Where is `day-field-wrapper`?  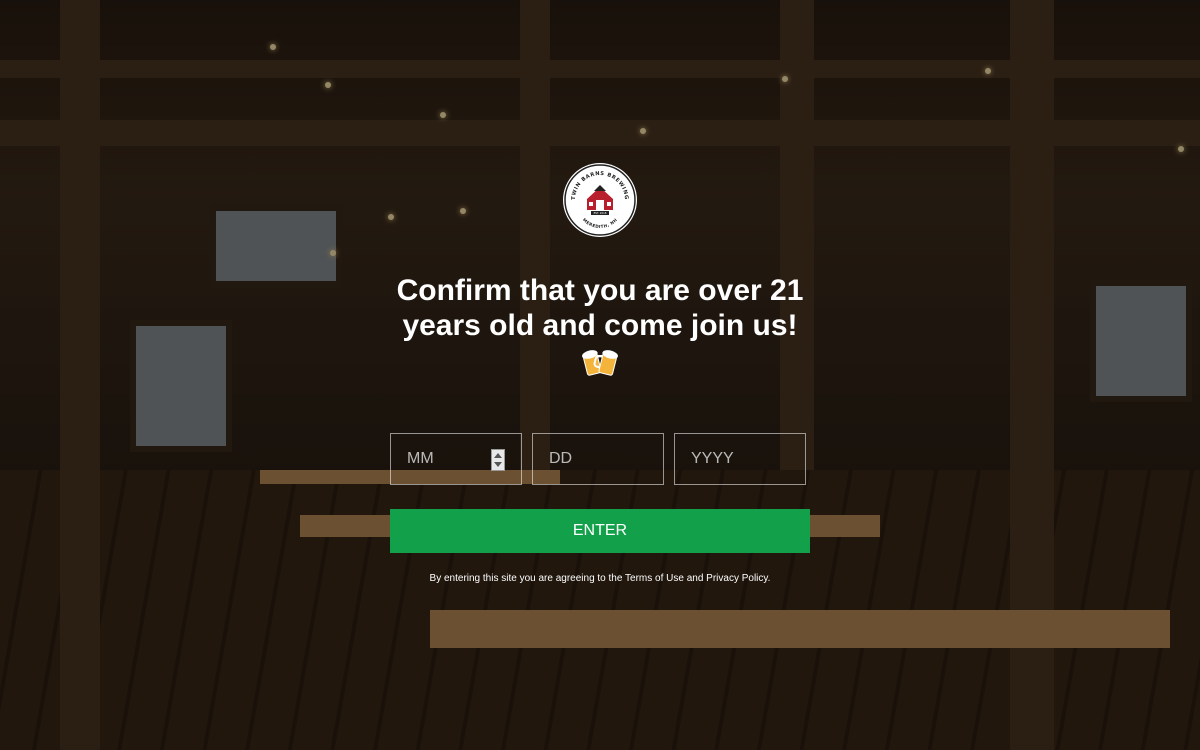 day-field-wrapper is located at coordinates (598, 459).